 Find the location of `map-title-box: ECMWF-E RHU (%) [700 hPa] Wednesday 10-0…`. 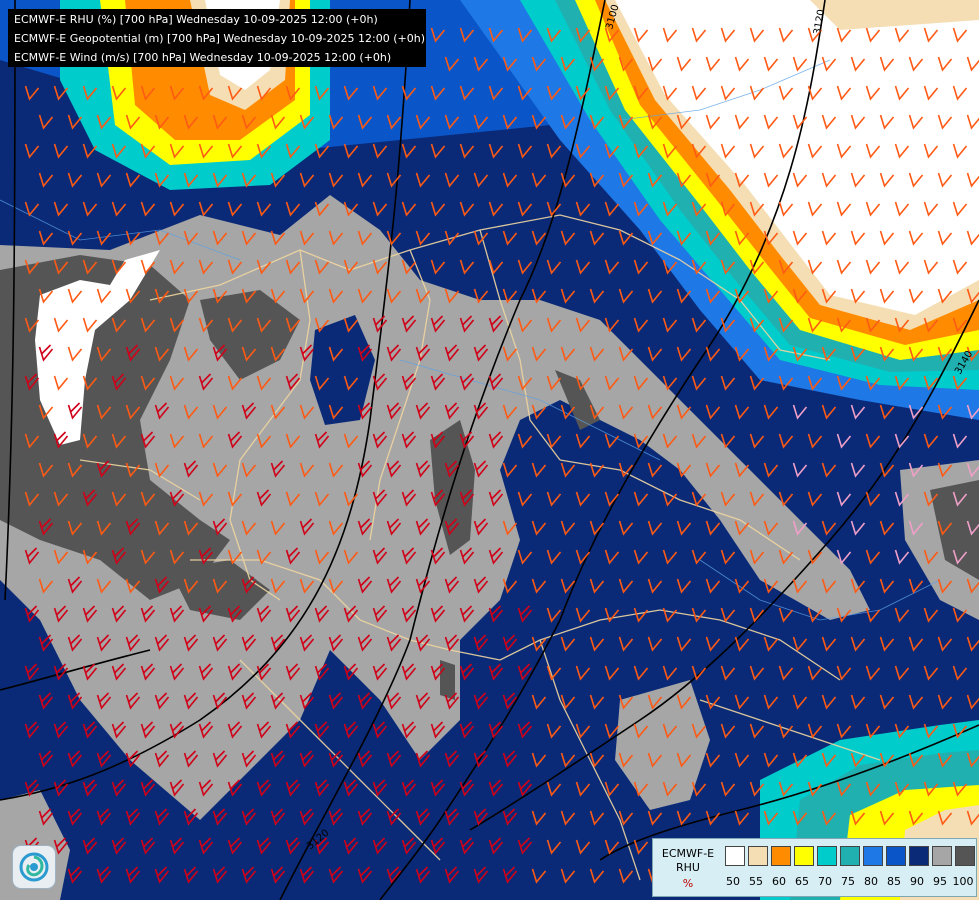

map-title-box: ECMWF-E RHU (%) [700 hPa] Wednesday 10-0… is located at coordinates (217, 38).